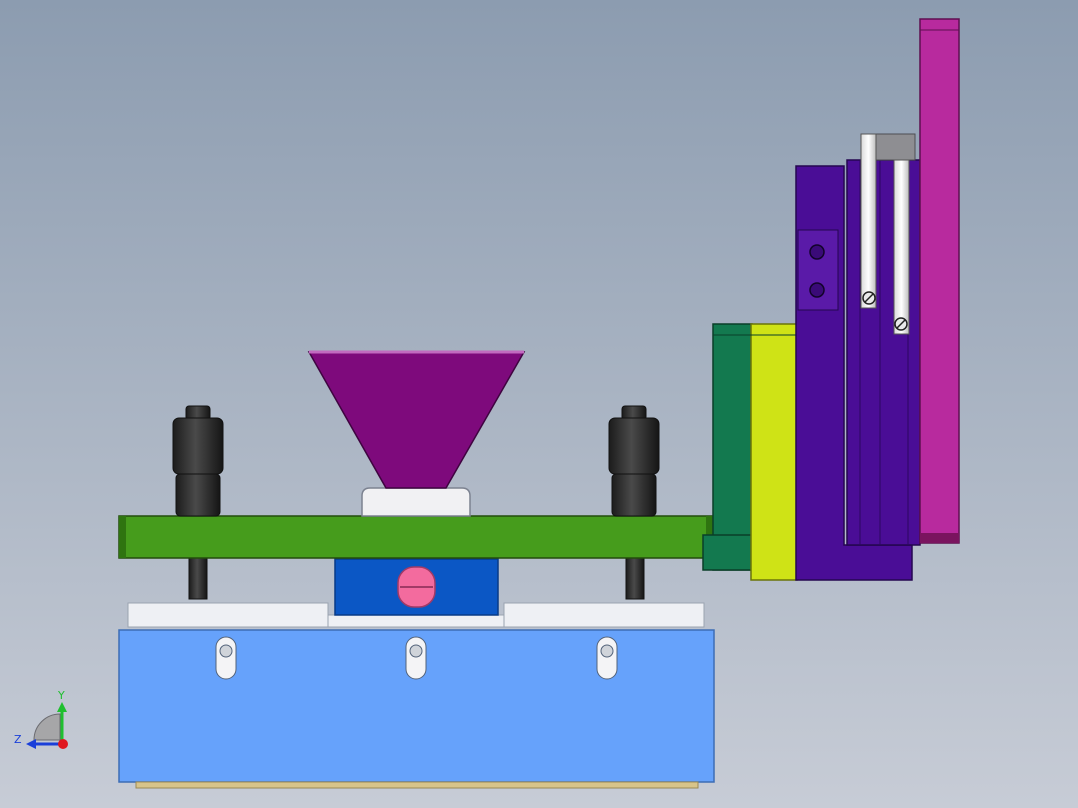  I want to click on mounting-plate, so click(416, 537).